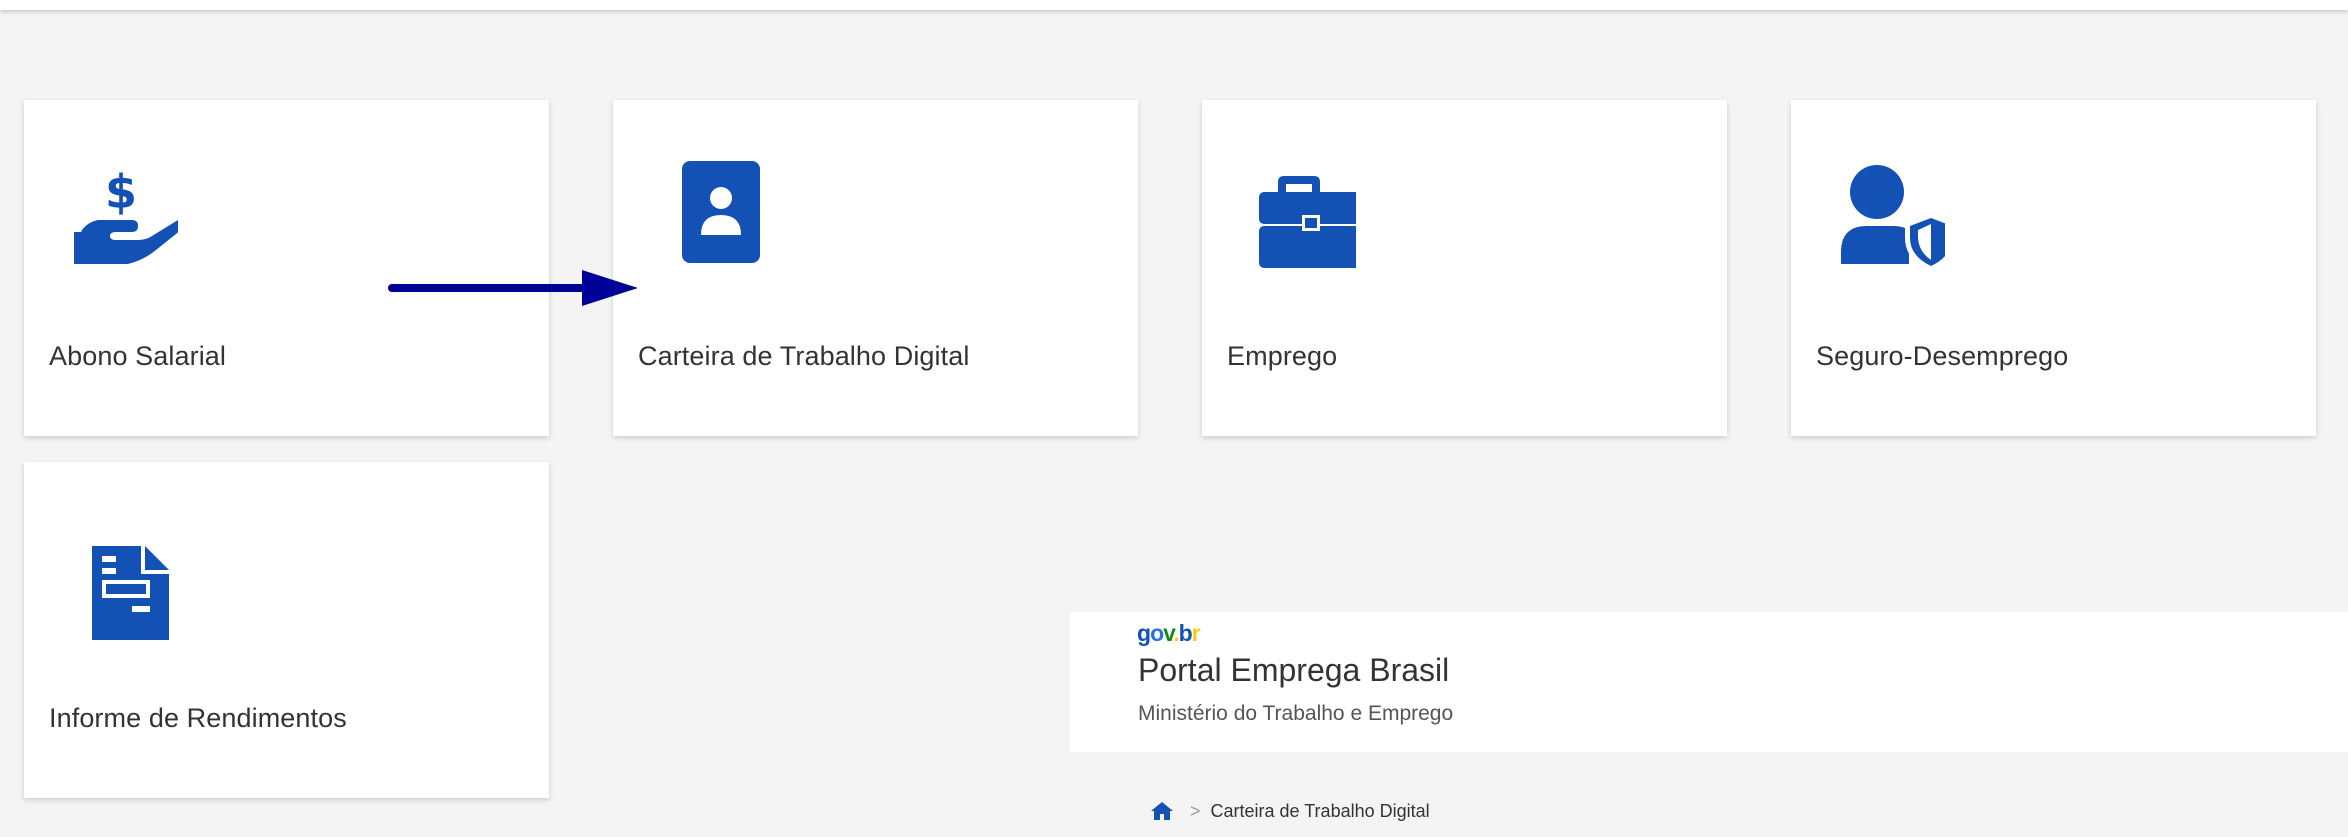 The image size is (2348, 837). I want to click on card-label: Carteira de Trabalho Digital, so click(804, 356).